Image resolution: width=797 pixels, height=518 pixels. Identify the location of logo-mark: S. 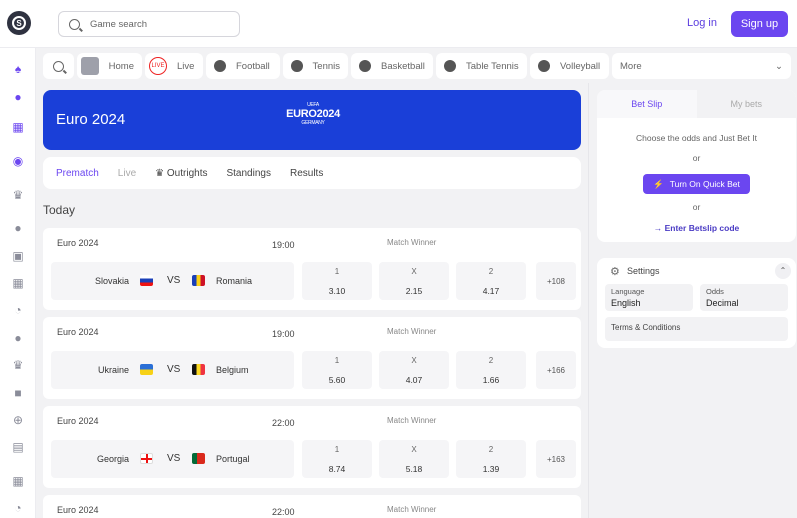
(19, 23).